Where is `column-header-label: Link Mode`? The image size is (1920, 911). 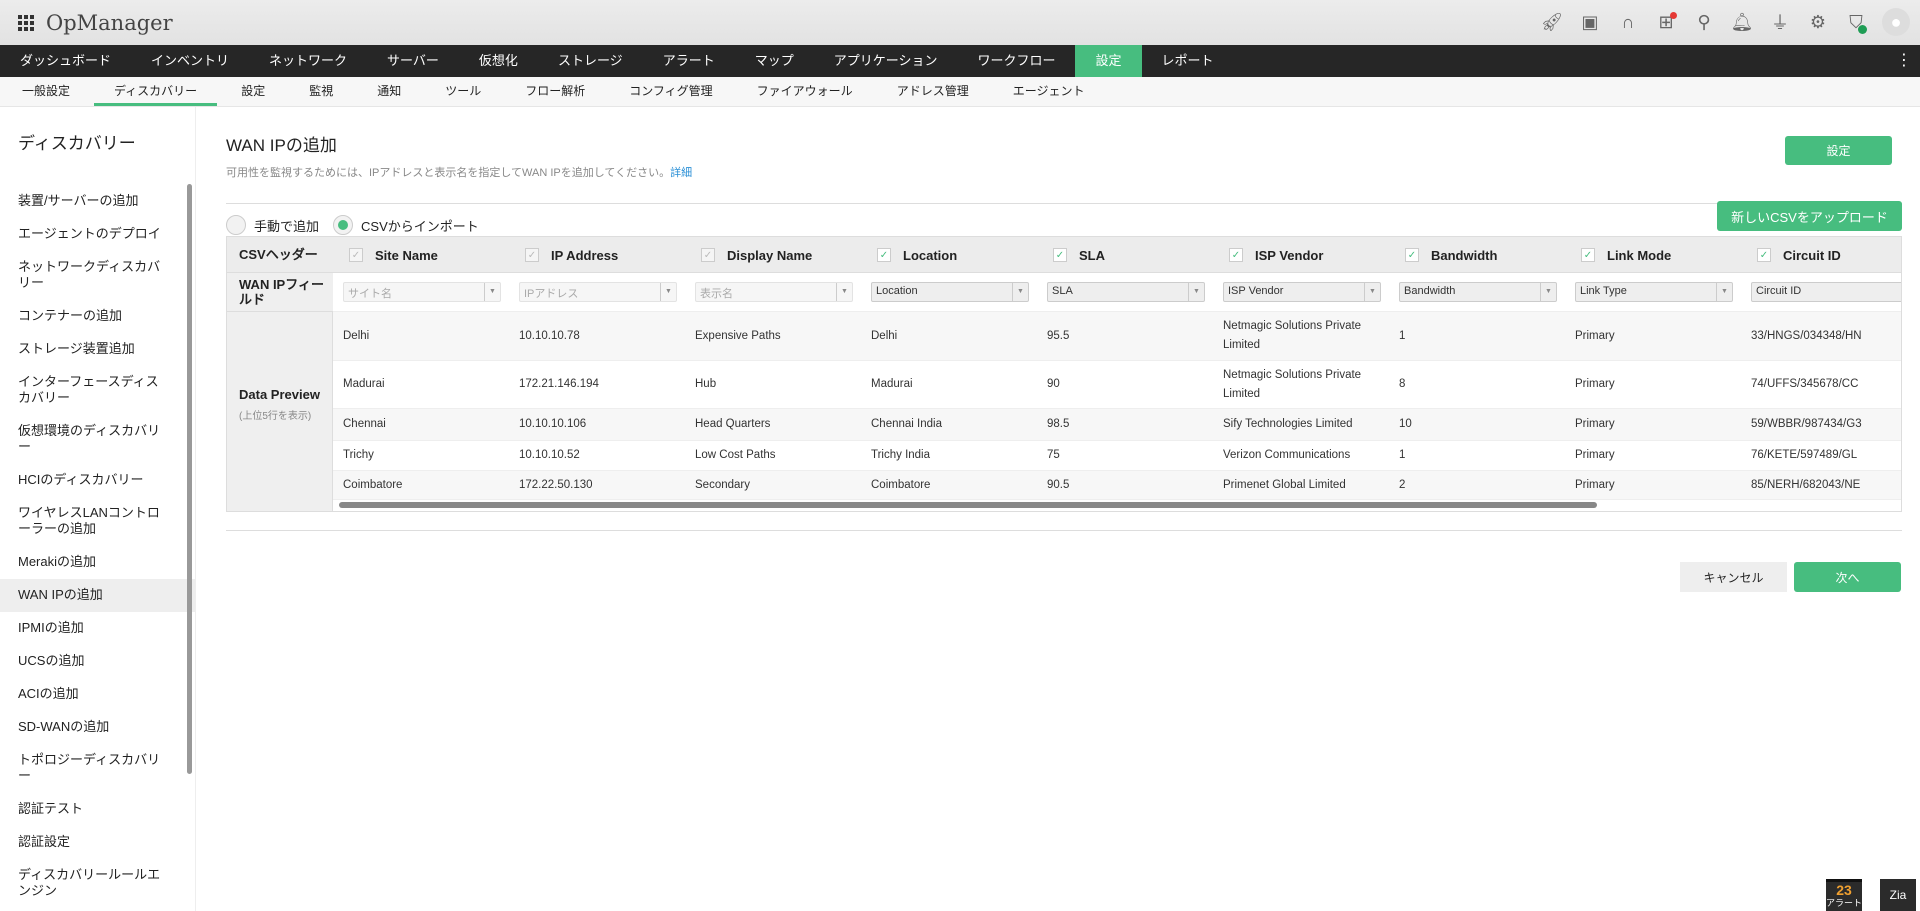 column-header-label: Link Mode is located at coordinates (1639, 255).